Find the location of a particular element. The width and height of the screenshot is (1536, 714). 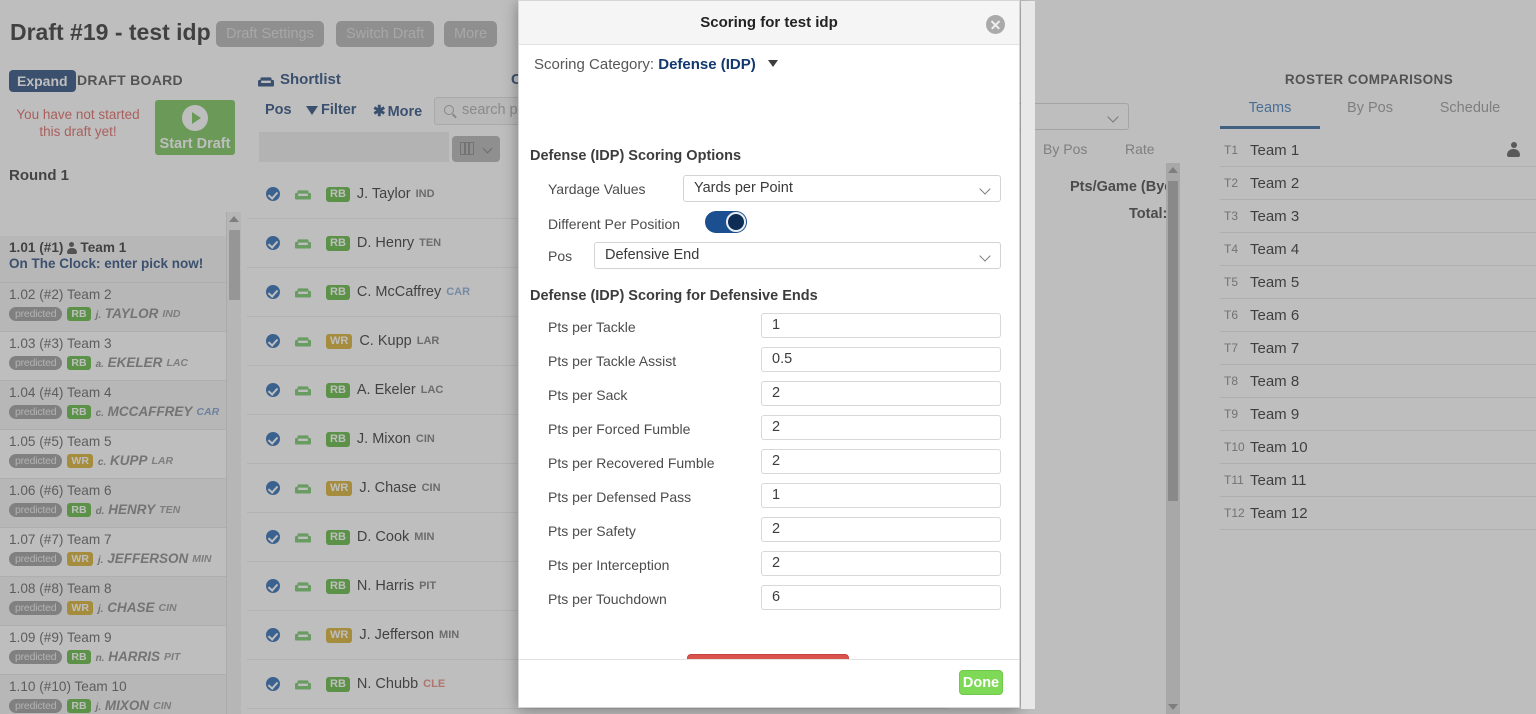

yardage-values-value: Yards per Point is located at coordinates (743, 188).